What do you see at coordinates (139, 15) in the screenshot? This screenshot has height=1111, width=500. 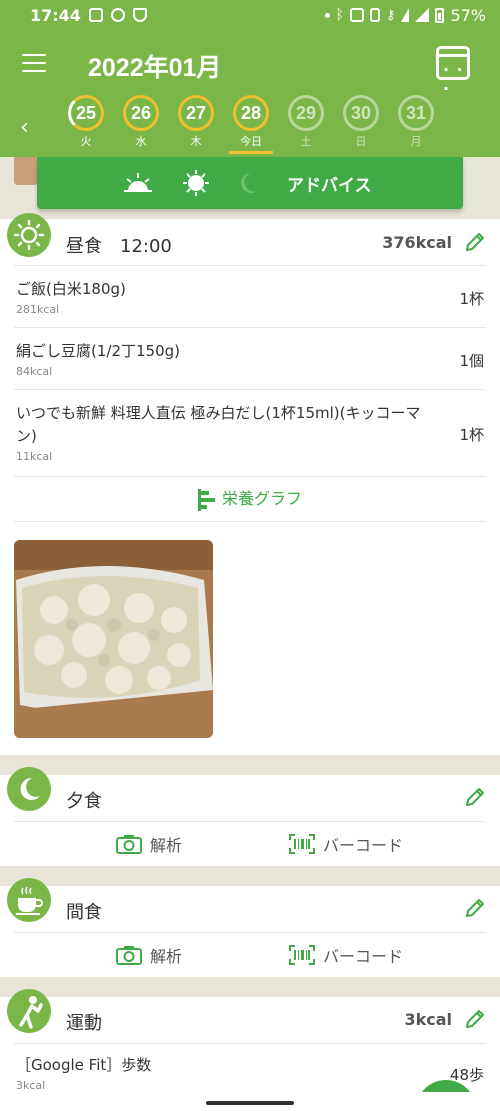 I see `shield-icon` at bounding box center [139, 15].